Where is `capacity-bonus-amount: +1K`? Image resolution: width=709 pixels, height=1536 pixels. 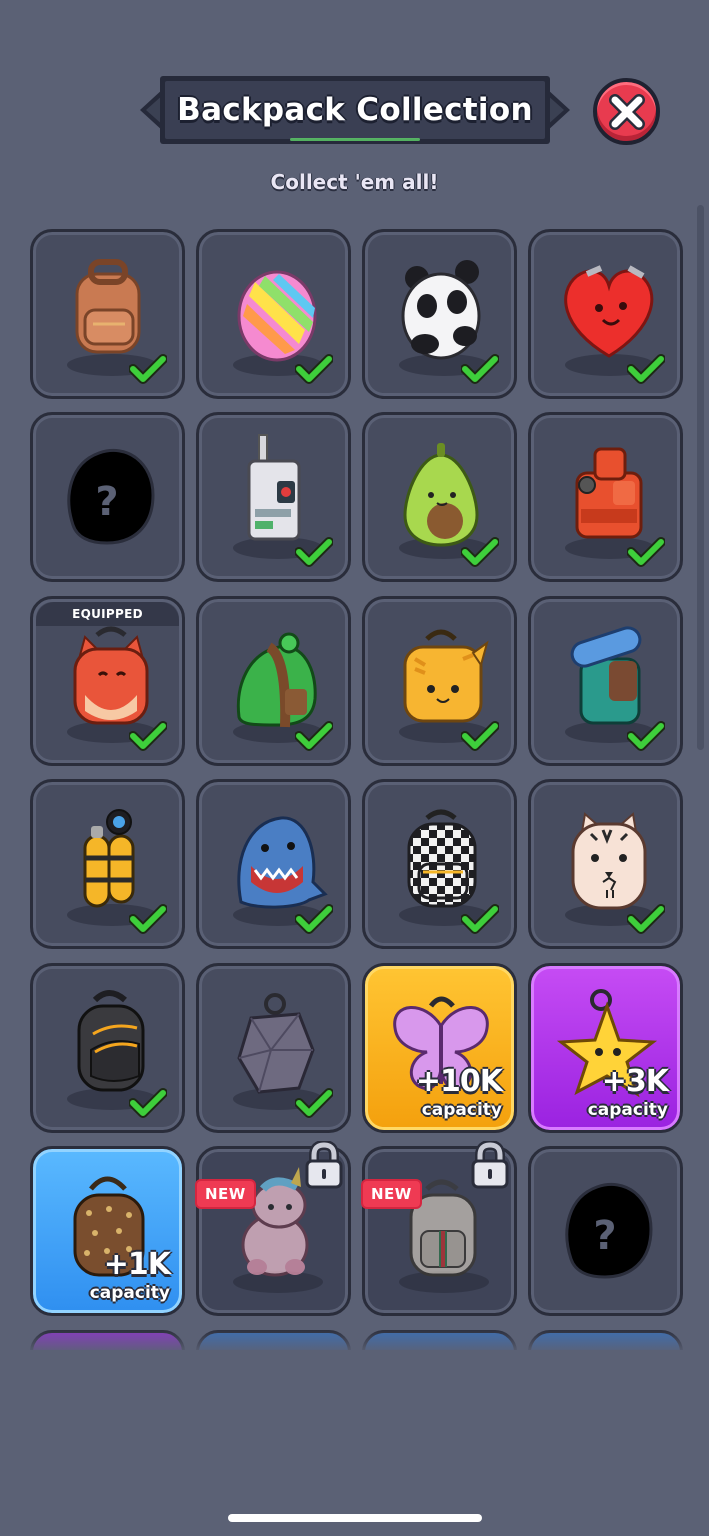
capacity-bonus-amount: +1K is located at coordinates (137, 1264).